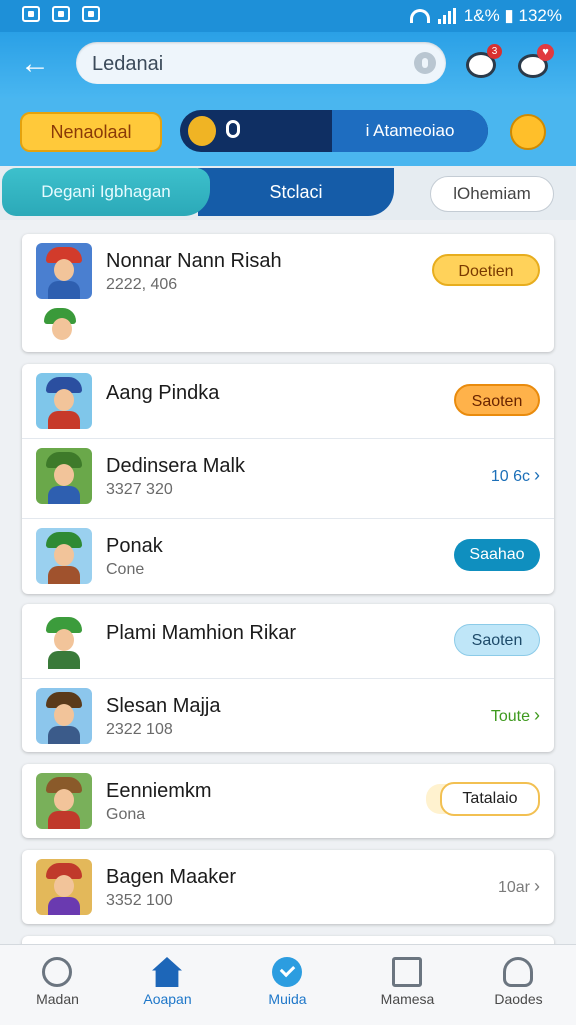 This screenshot has height=1025, width=576. What do you see at coordinates (490, 799) in the screenshot?
I see `action-tag: Tatalaio` at bounding box center [490, 799].